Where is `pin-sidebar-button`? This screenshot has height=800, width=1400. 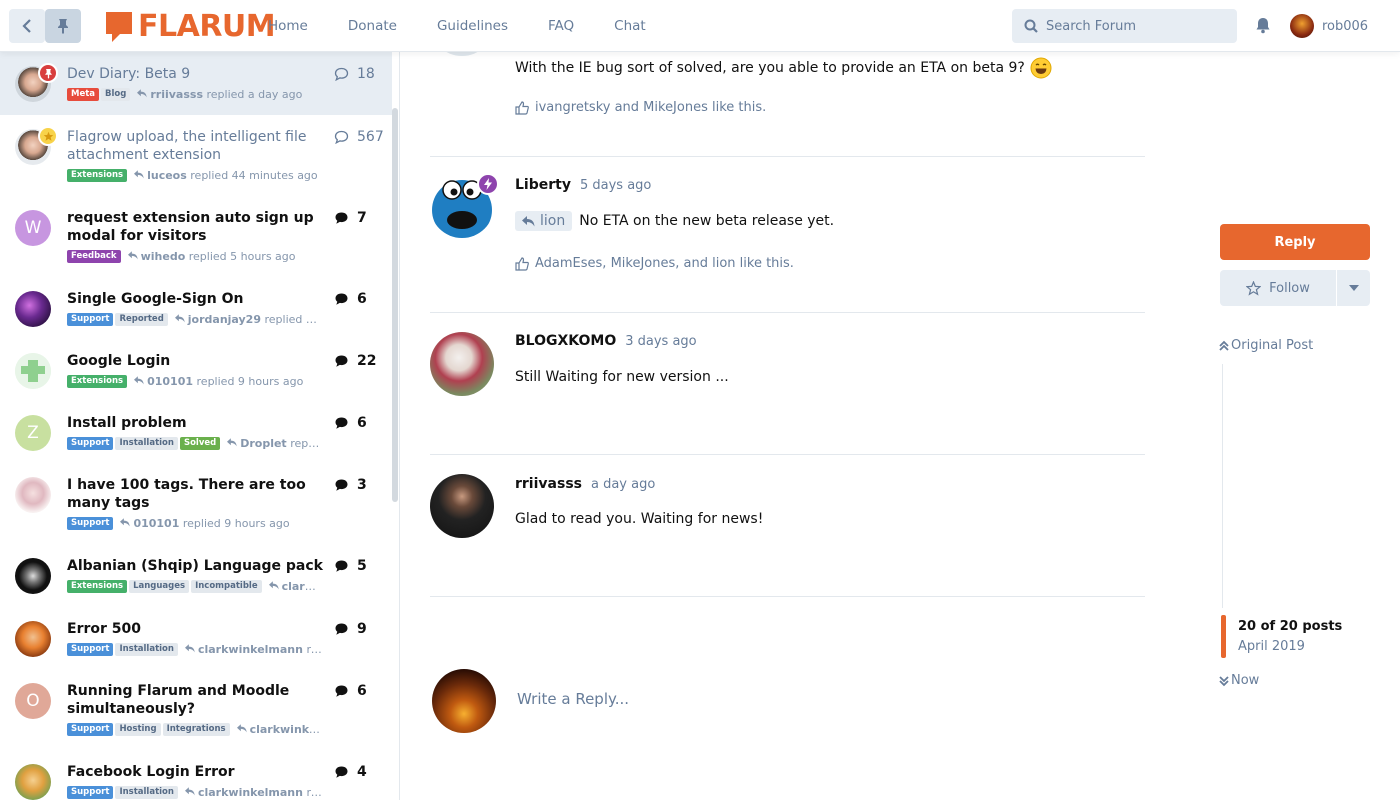
pin-sidebar-button is located at coordinates (63, 26).